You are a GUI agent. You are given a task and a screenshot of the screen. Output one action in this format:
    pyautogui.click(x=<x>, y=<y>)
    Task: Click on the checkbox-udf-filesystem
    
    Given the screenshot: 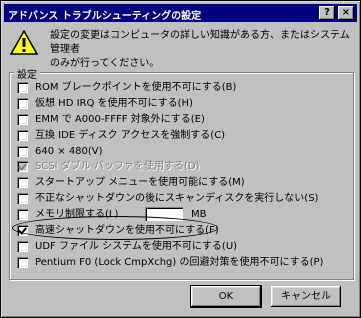 What is the action you would take?
    pyautogui.click(x=22, y=246)
    